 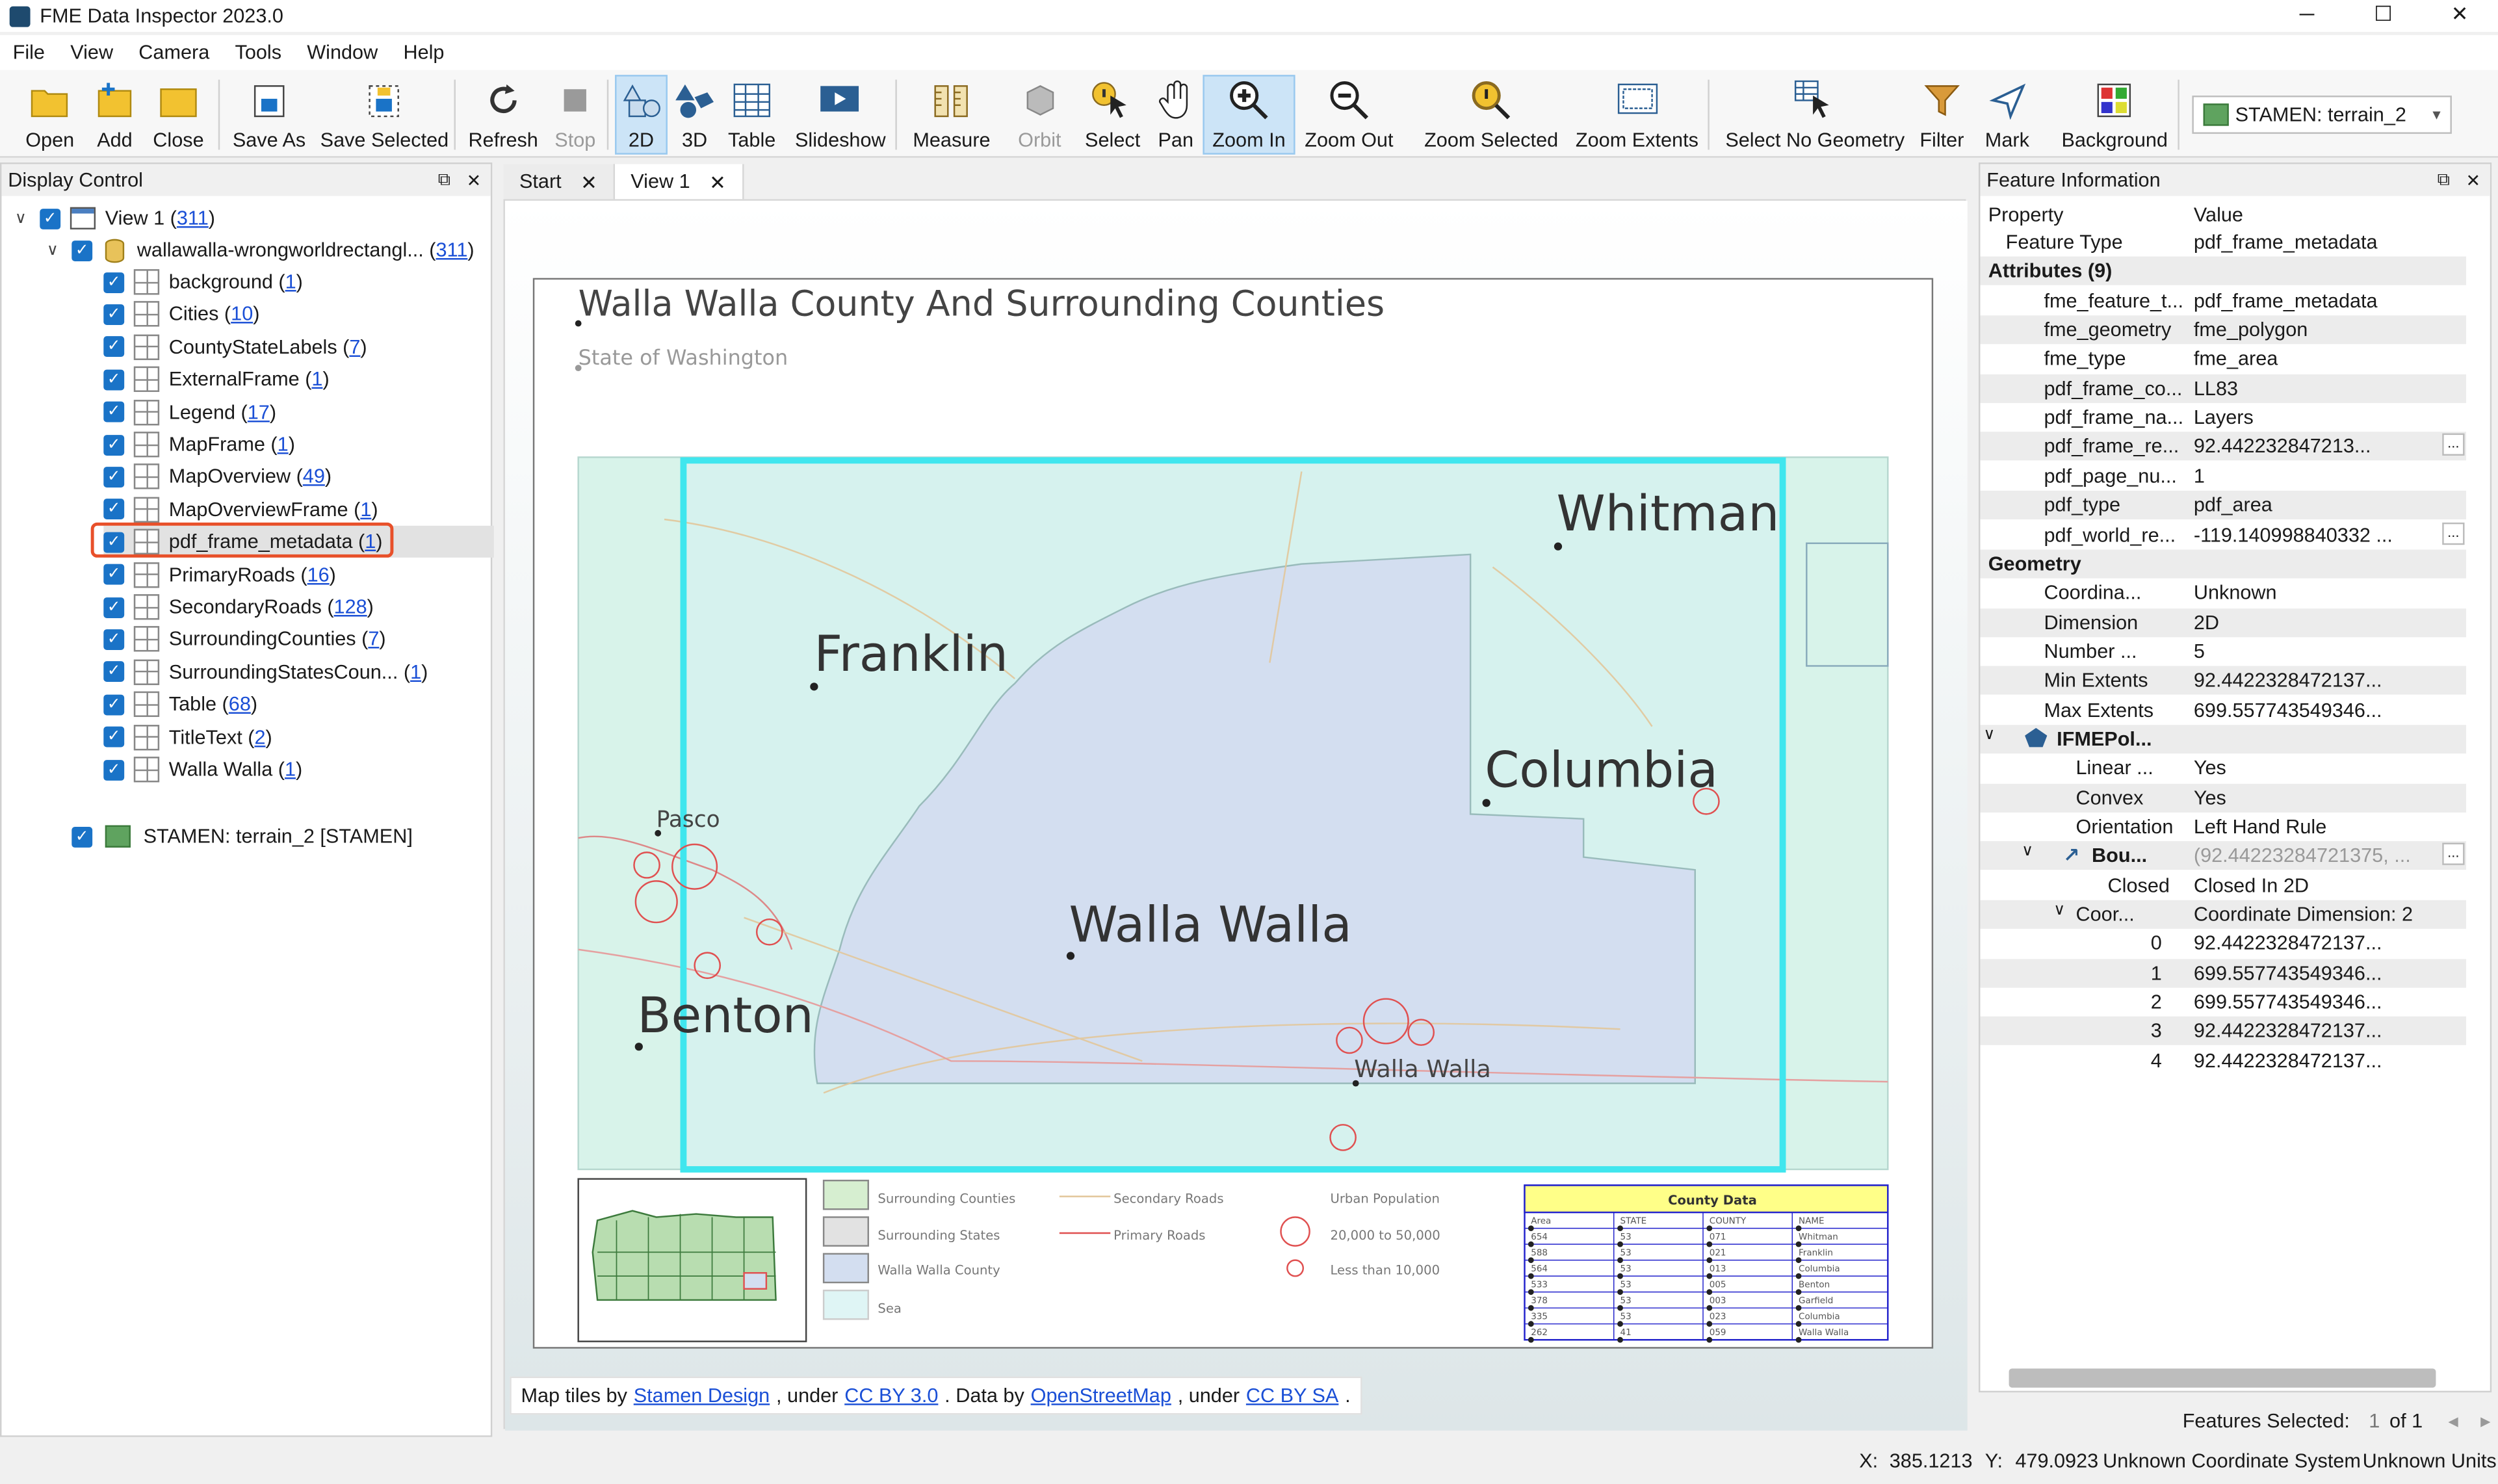 What do you see at coordinates (2223, 1378) in the screenshot?
I see `horizontal-scrollbar` at bounding box center [2223, 1378].